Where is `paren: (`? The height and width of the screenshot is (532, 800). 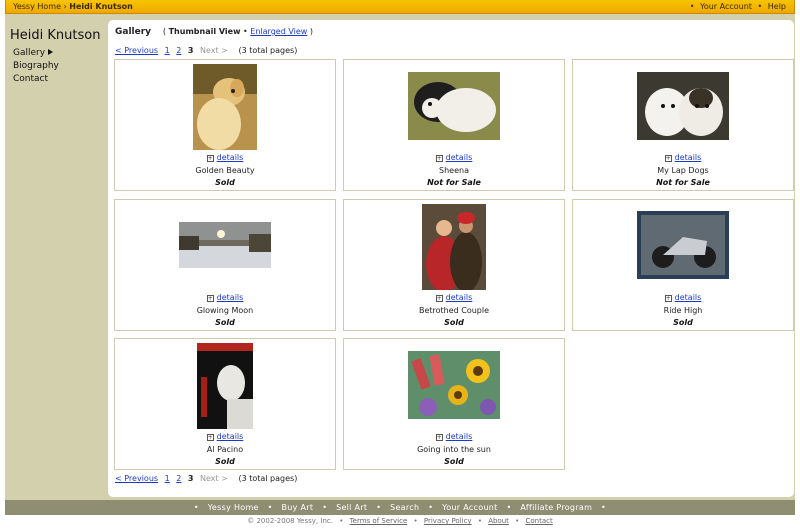
paren: ( is located at coordinates (164, 31).